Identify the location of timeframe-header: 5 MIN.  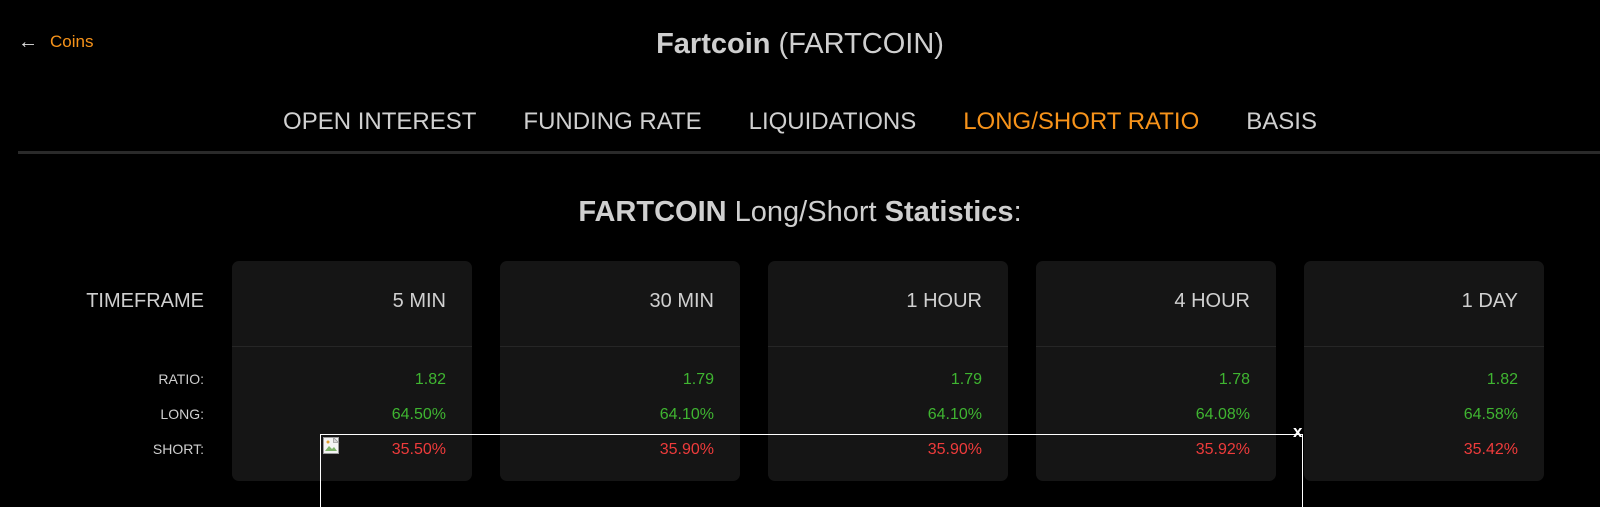
(419, 301).